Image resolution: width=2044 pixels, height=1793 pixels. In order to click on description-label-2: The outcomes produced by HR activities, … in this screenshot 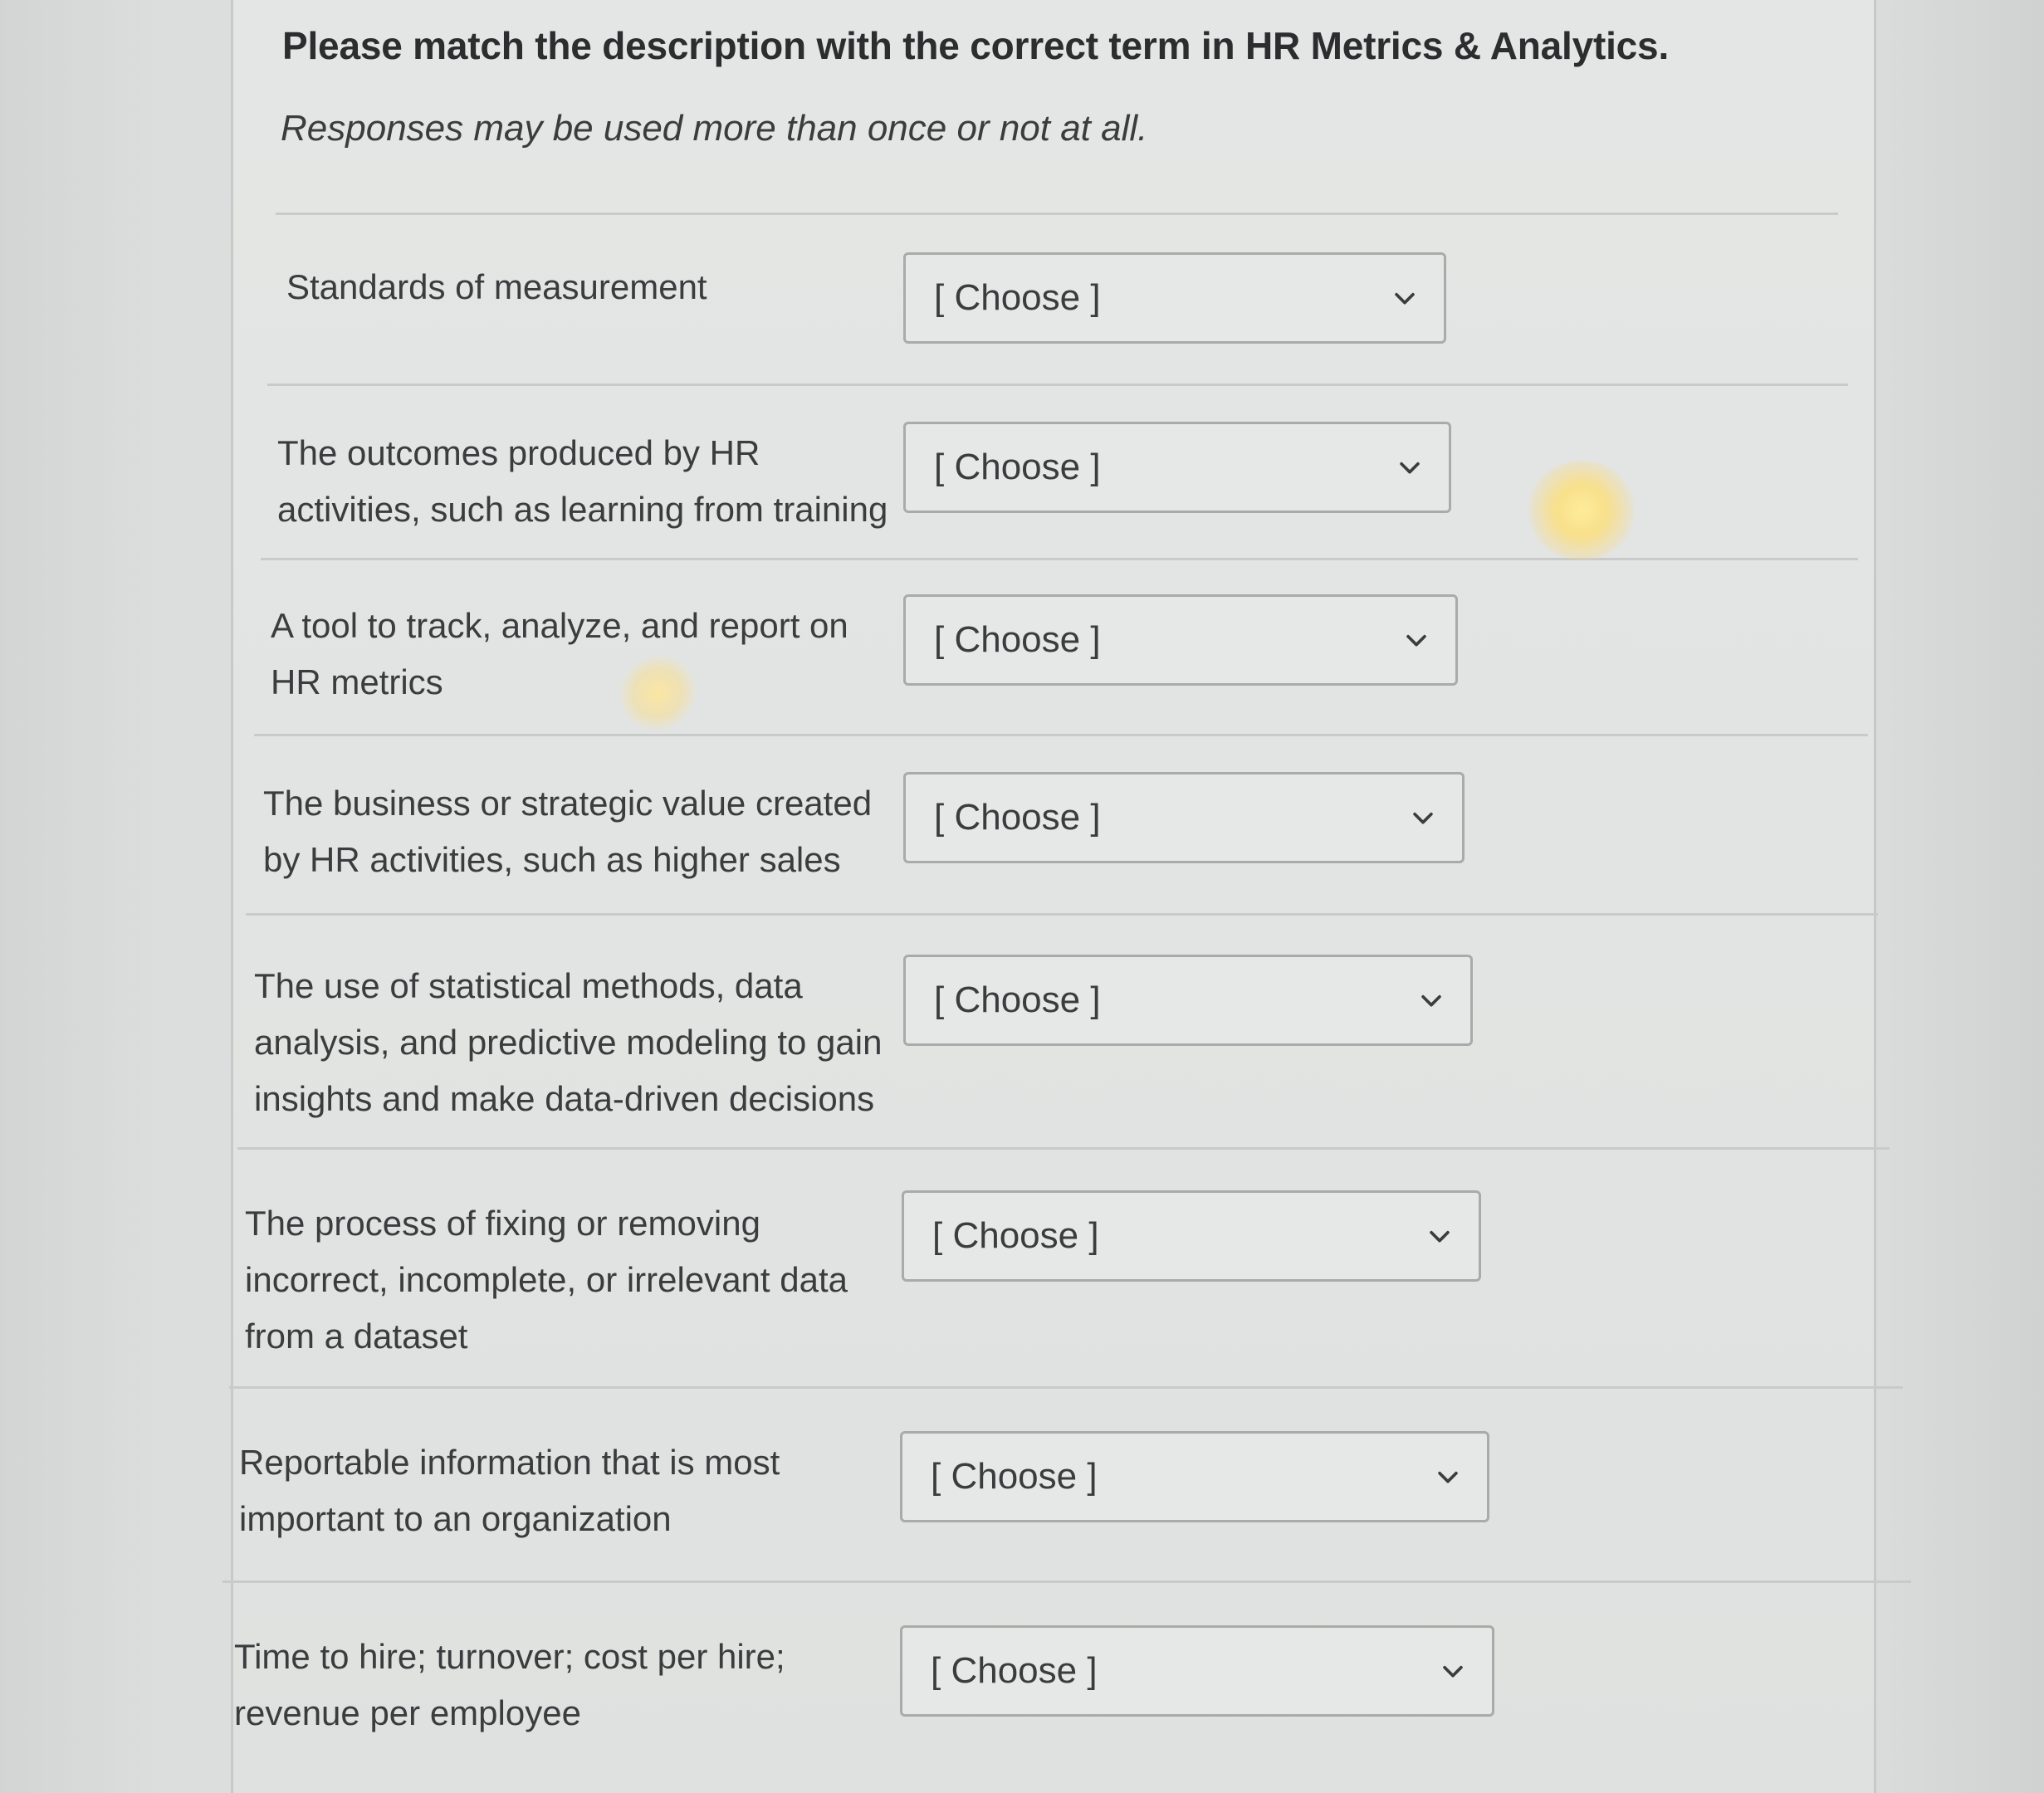, I will do `click(582, 481)`.